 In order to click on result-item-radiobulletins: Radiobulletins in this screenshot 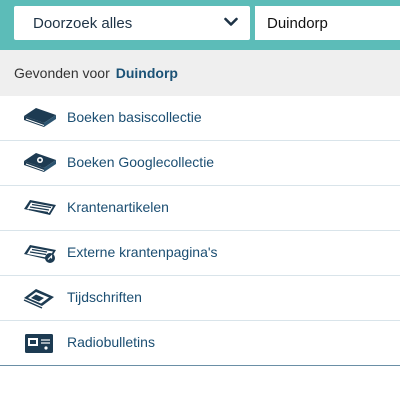, I will do `click(200, 343)`.